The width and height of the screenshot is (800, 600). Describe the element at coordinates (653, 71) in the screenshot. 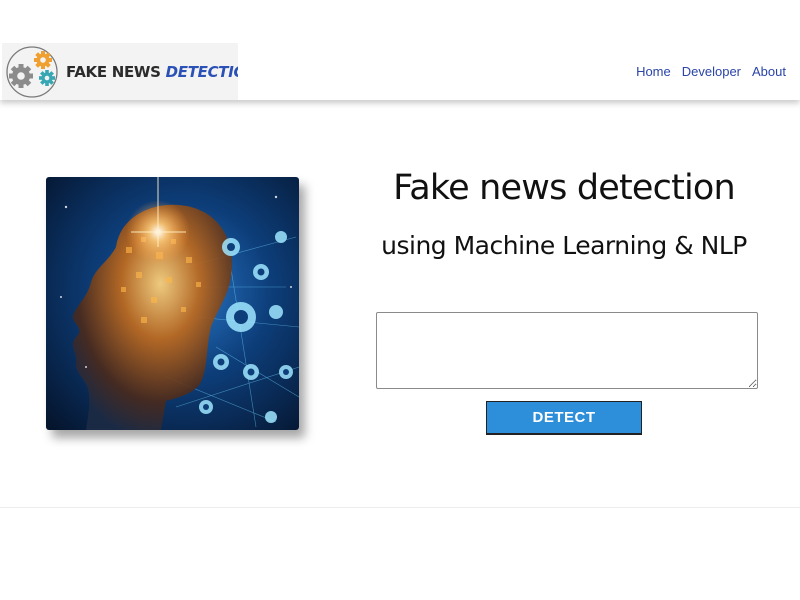

I see `nav-home-link: Home` at that location.